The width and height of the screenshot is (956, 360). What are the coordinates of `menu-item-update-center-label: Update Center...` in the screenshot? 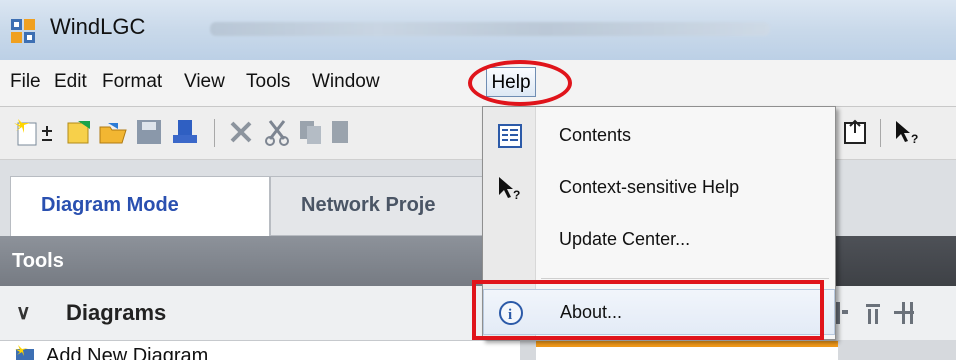 It's located at (625, 239).